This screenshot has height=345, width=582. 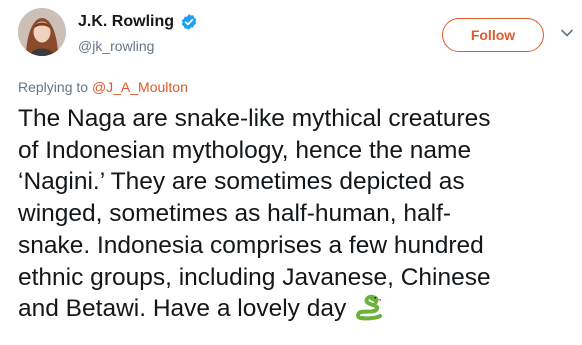 I want to click on avatar, so click(x=42, y=32).